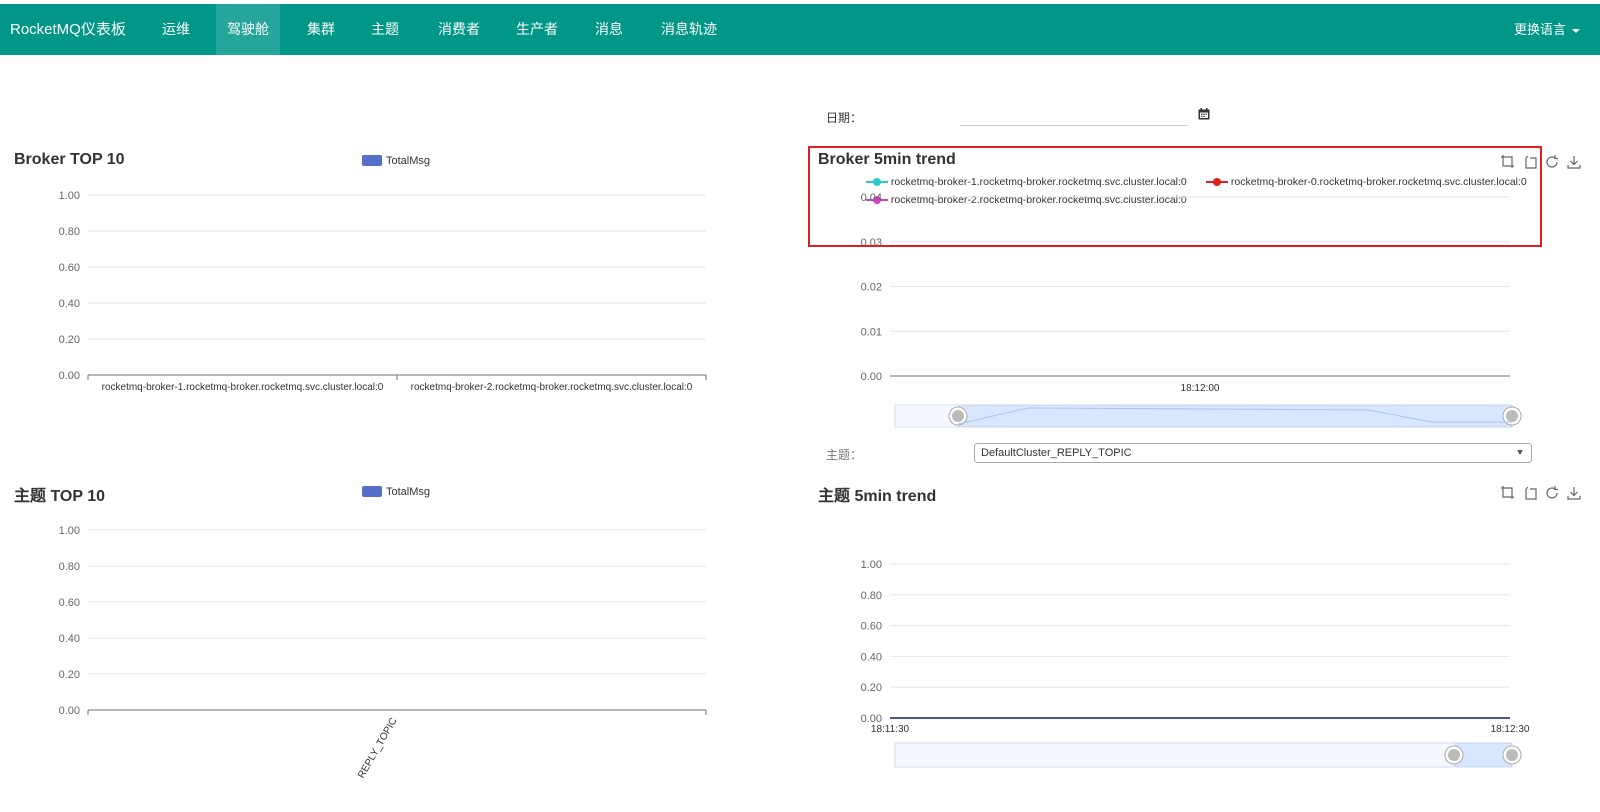 The height and width of the screenshot is (812, 1600). Describe the element at coordinates (871, 243) in the screenshot. I see `y-tick-label: 0.03` at that location.